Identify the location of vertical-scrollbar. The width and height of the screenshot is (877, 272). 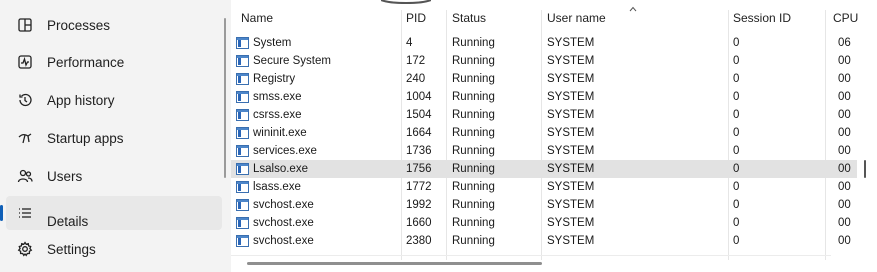
(865, 169).